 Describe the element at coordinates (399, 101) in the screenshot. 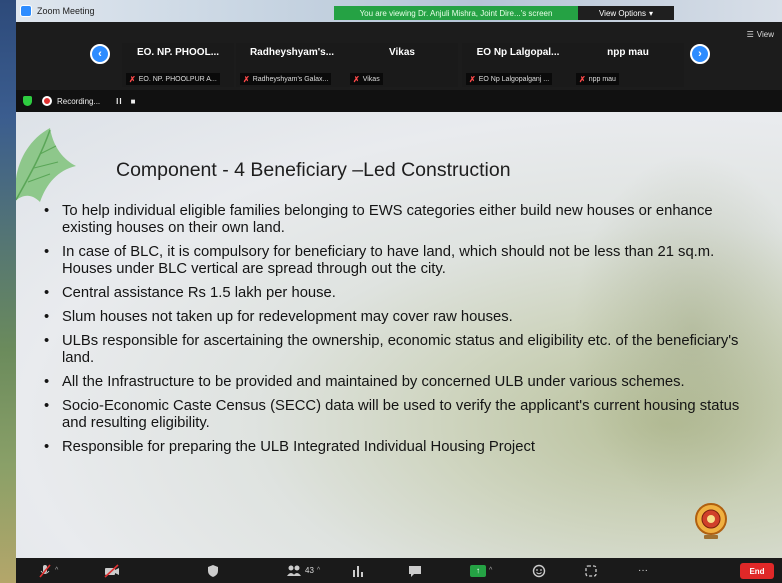

I see `recording-bar: Recording... II ■` at that location.